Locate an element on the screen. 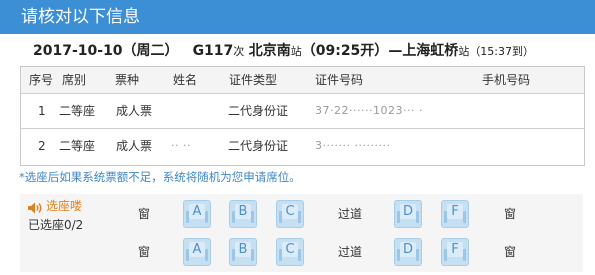 This screenshot has height=275, width=595. row-name: ·· ·· is located at coordinates (181, 145).